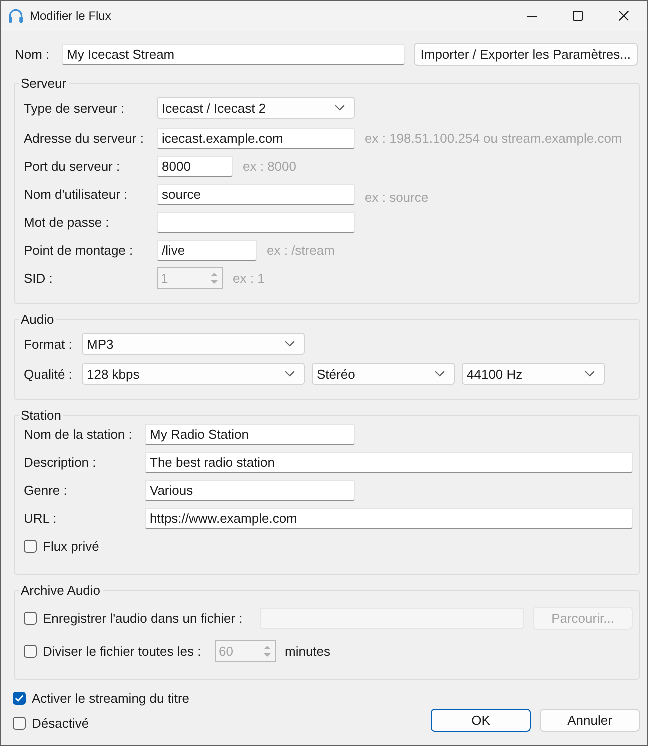 Image resolution: width=648 pixels, height=746 pixels. What do you see at coordinates (256, 108) in the screenshot?
I see `dropdown: Icecast / Icecast 2` at bounding box center [256, 108].